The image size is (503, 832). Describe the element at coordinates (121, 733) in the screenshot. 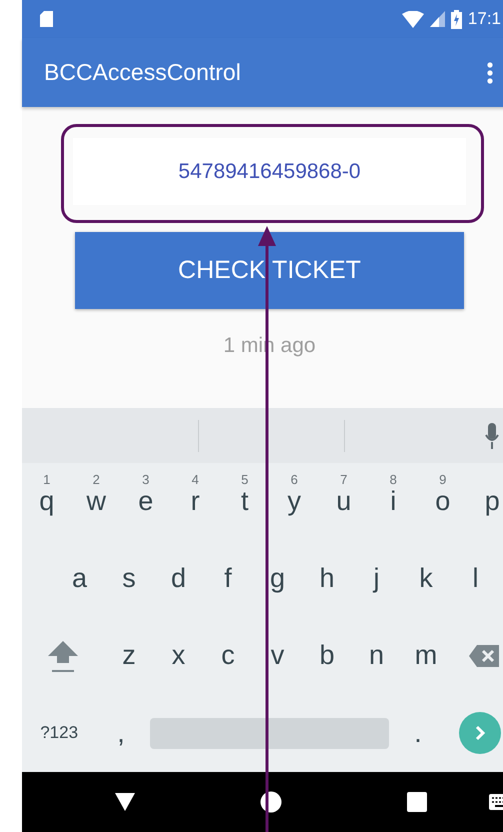

I see `keyboard-key: ,` at that location.